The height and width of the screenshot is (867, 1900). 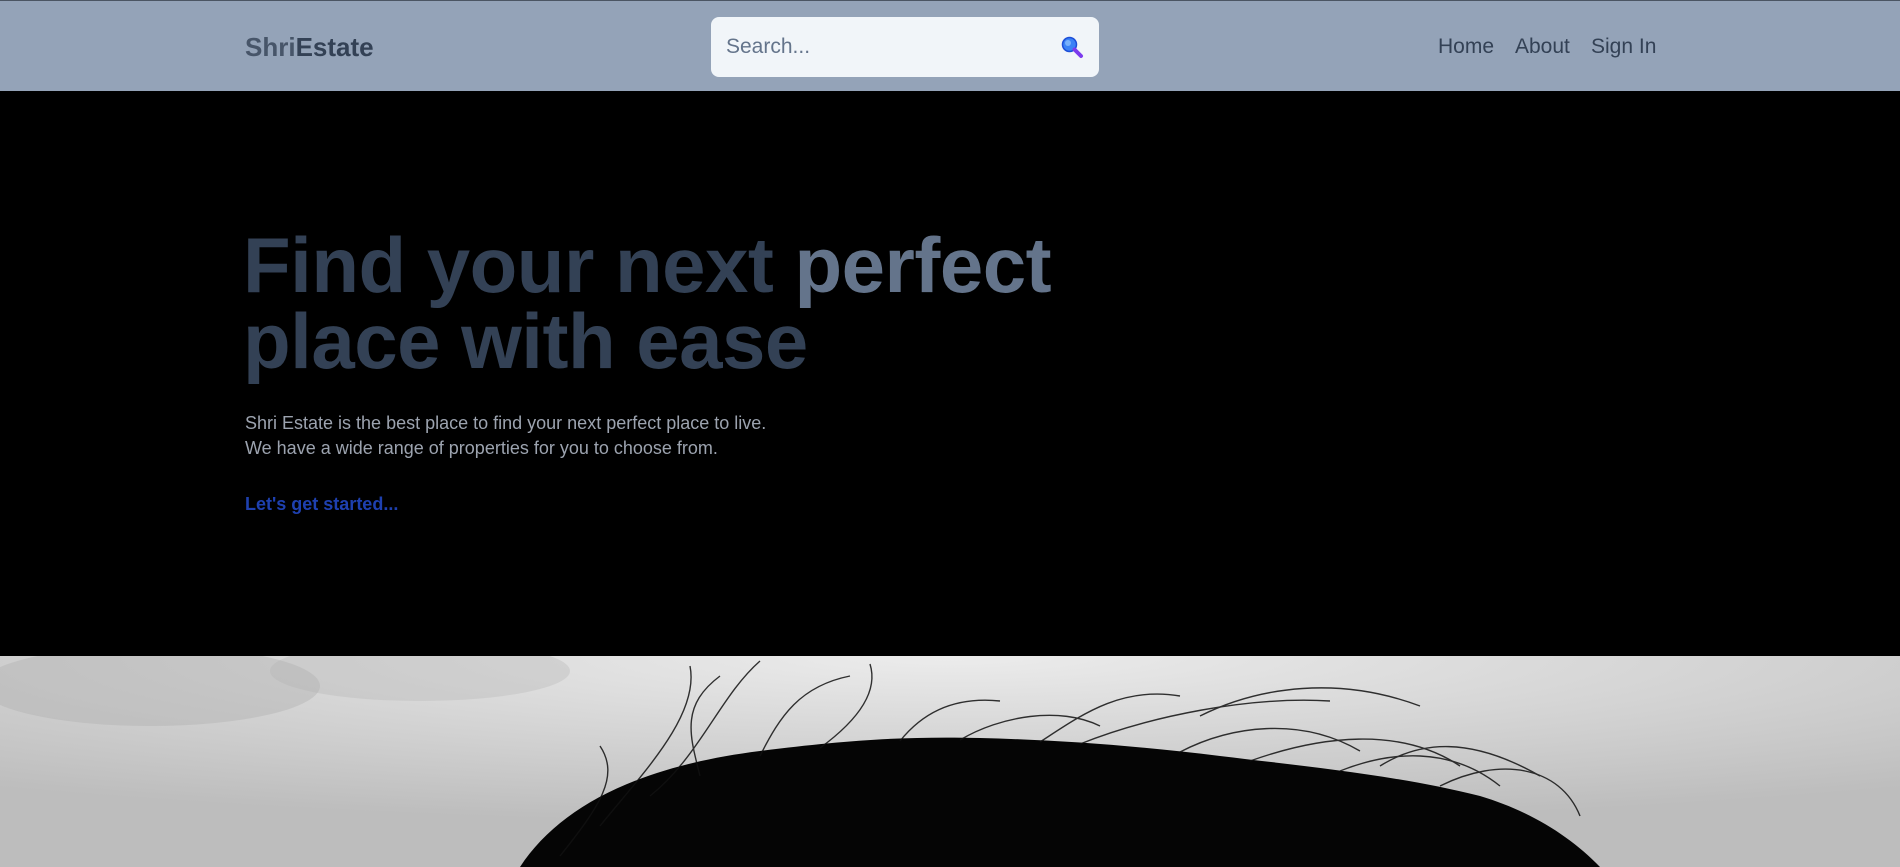 What do you see at coordinates (334, 47) in the screenshot?
I see `logo-estate: Estate` at bounding box center [334, 47].